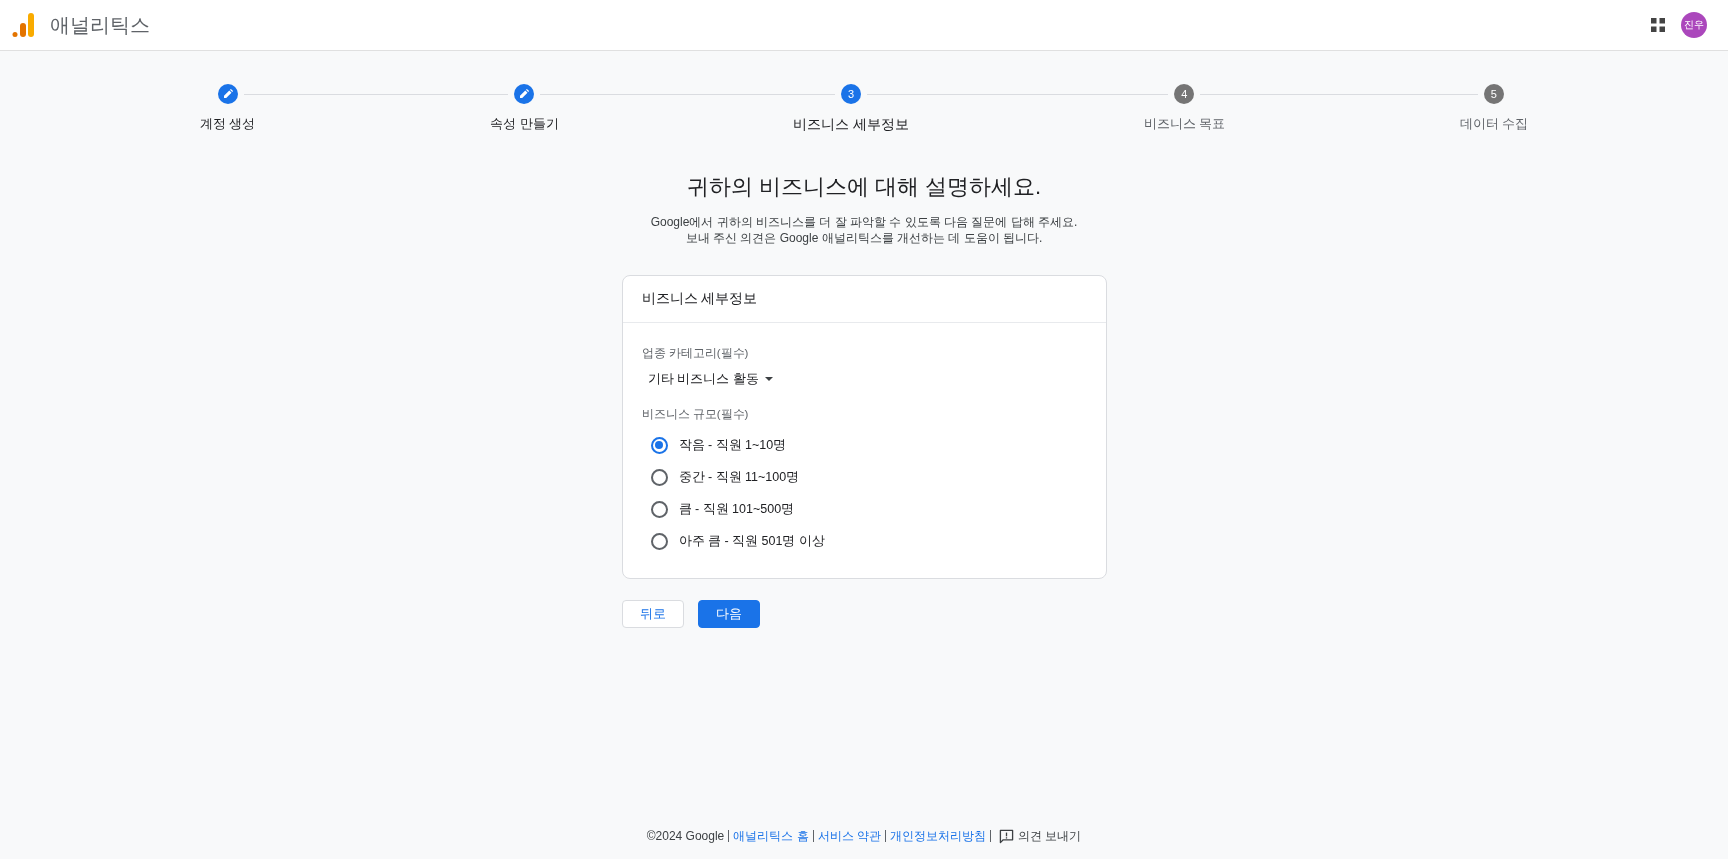 The image size is (1728, 859). What do you see at coordinates (685, 836) in the screenshot?
I see `copyright-text: ©2024 Google` at bounding box center [685, 836].